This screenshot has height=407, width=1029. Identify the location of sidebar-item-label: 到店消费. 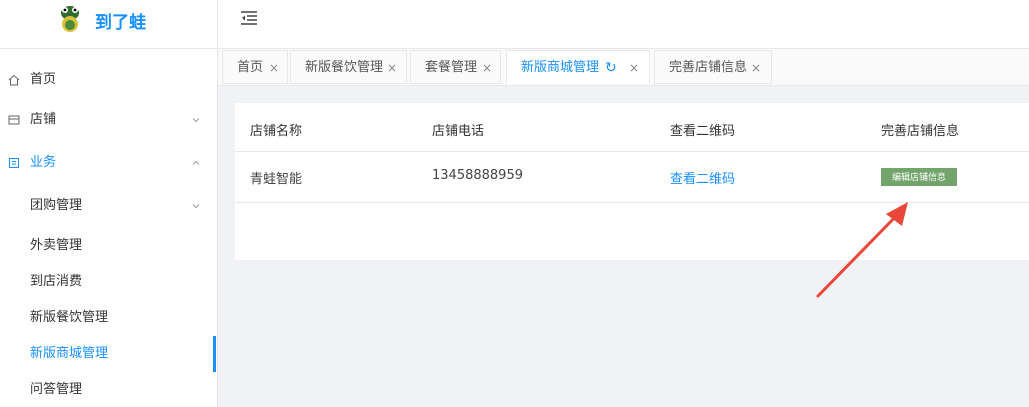
(56, 281).